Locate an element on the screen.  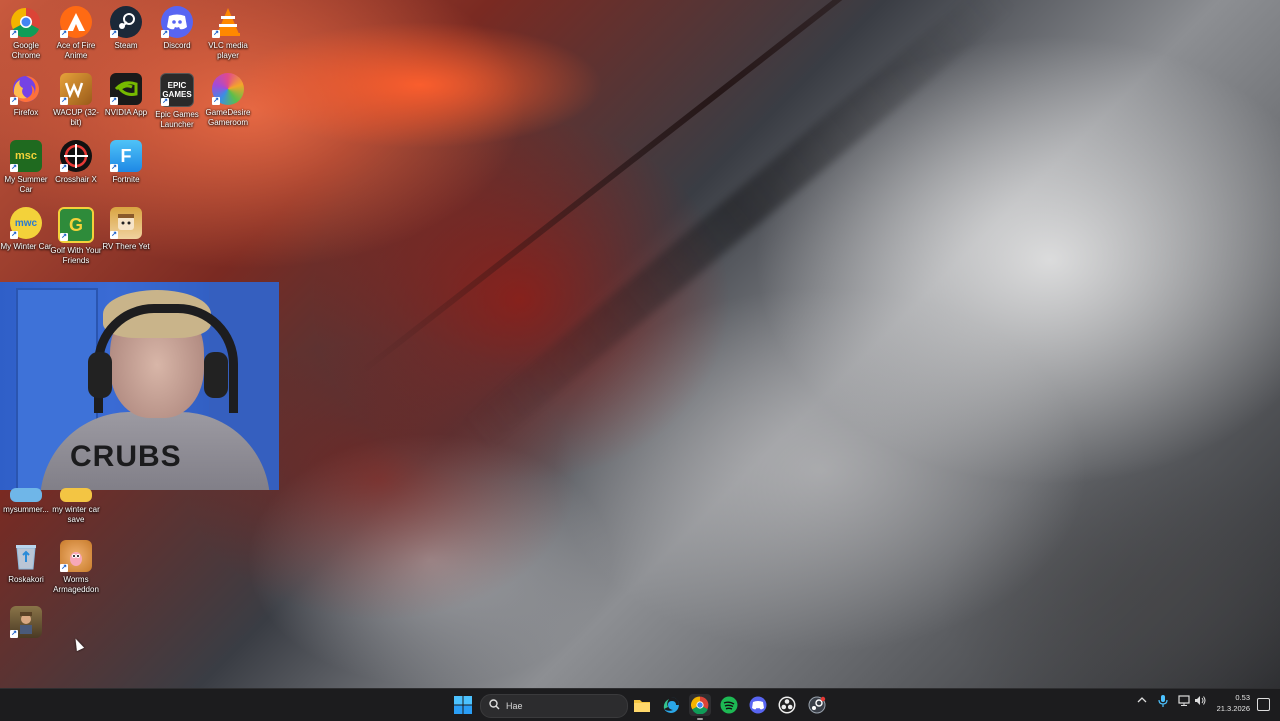
nvidia-icon: ↗ is located at coordinates (126, 89).